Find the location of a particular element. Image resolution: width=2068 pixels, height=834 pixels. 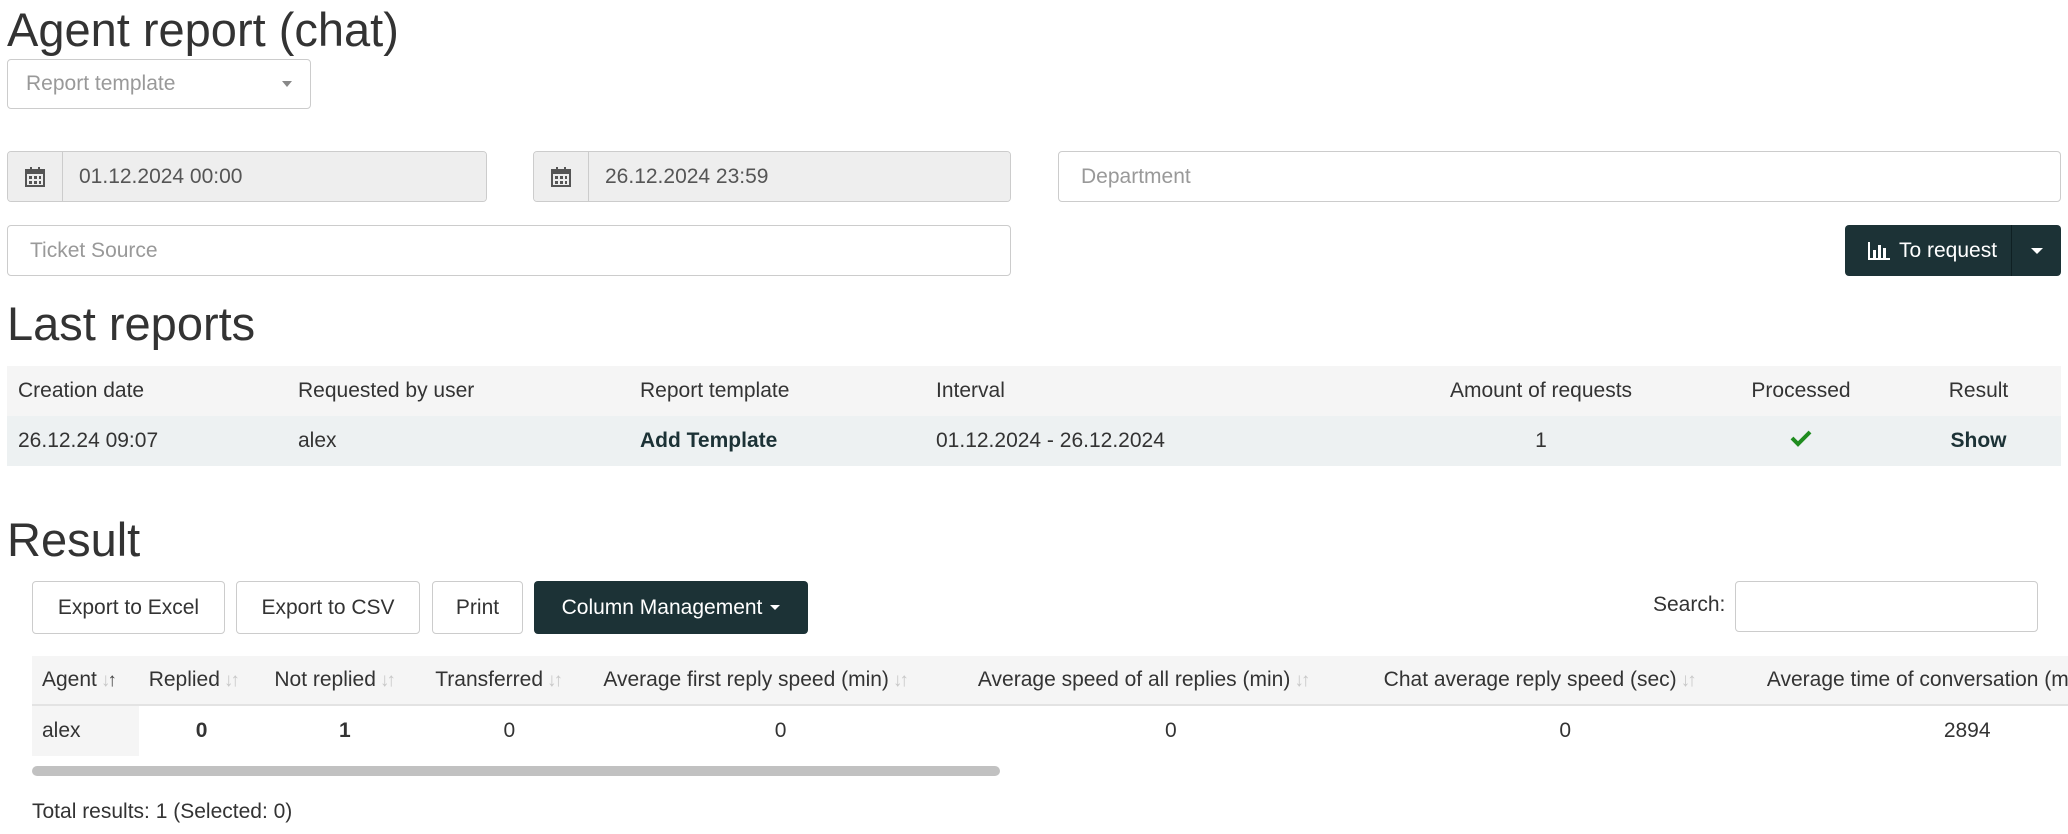

col-transferred: Transferred ↓↑ is located at coordinates (509, 680).